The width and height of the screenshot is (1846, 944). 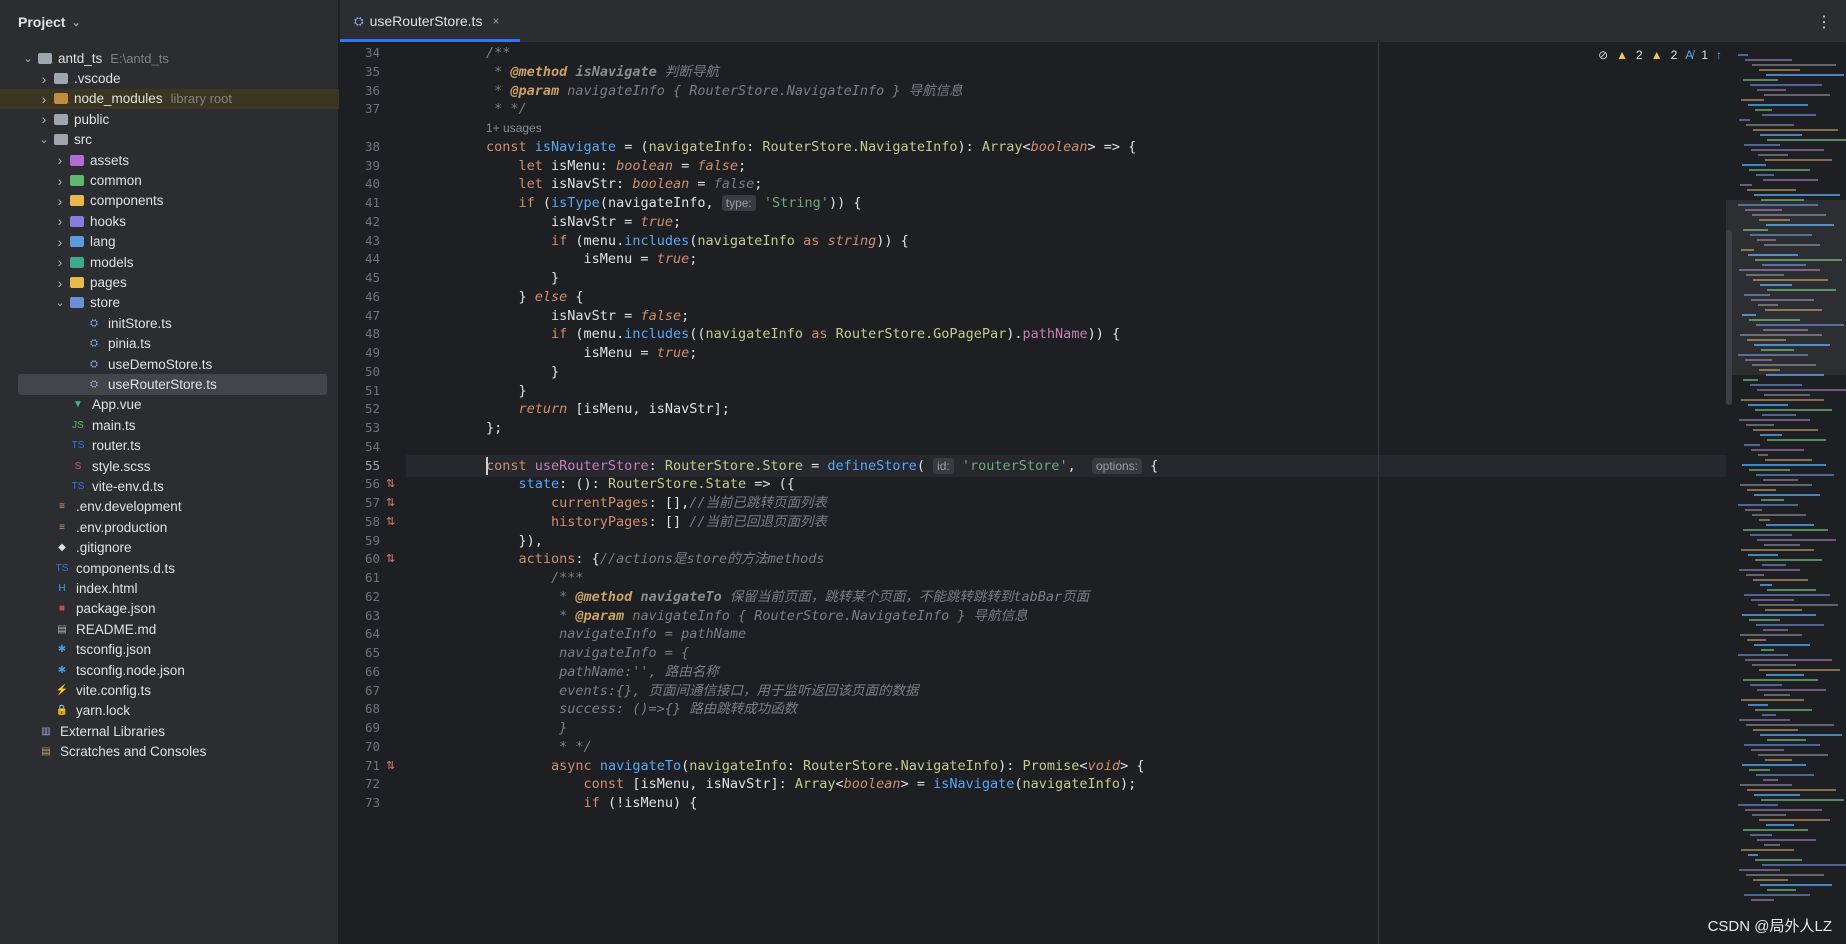 What do you see at coordinates (1729, 317) in the screenshot?
I see `vertical-scrollbar` at bounding box center [1729, 317].